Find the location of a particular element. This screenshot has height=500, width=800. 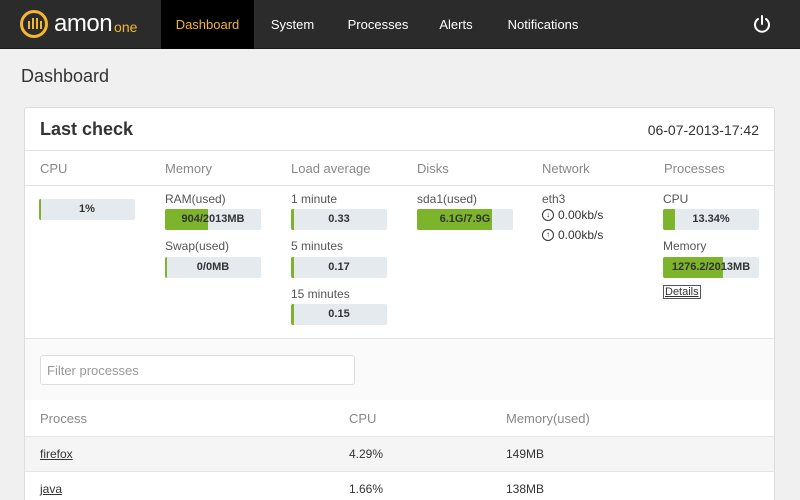

load-5min-bar: 0.17 is located at coordinates (339, 267).